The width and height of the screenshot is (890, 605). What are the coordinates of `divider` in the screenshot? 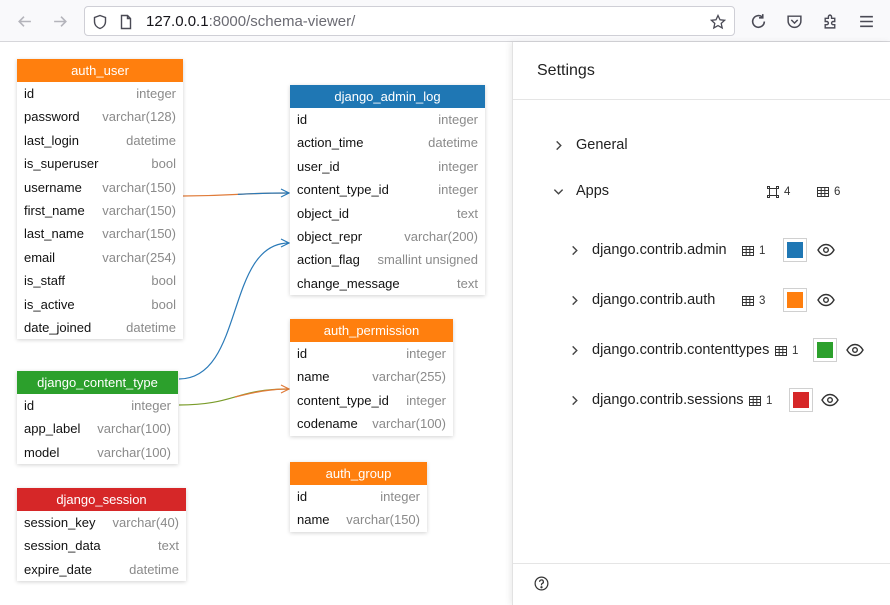 It's located at (701, 99).